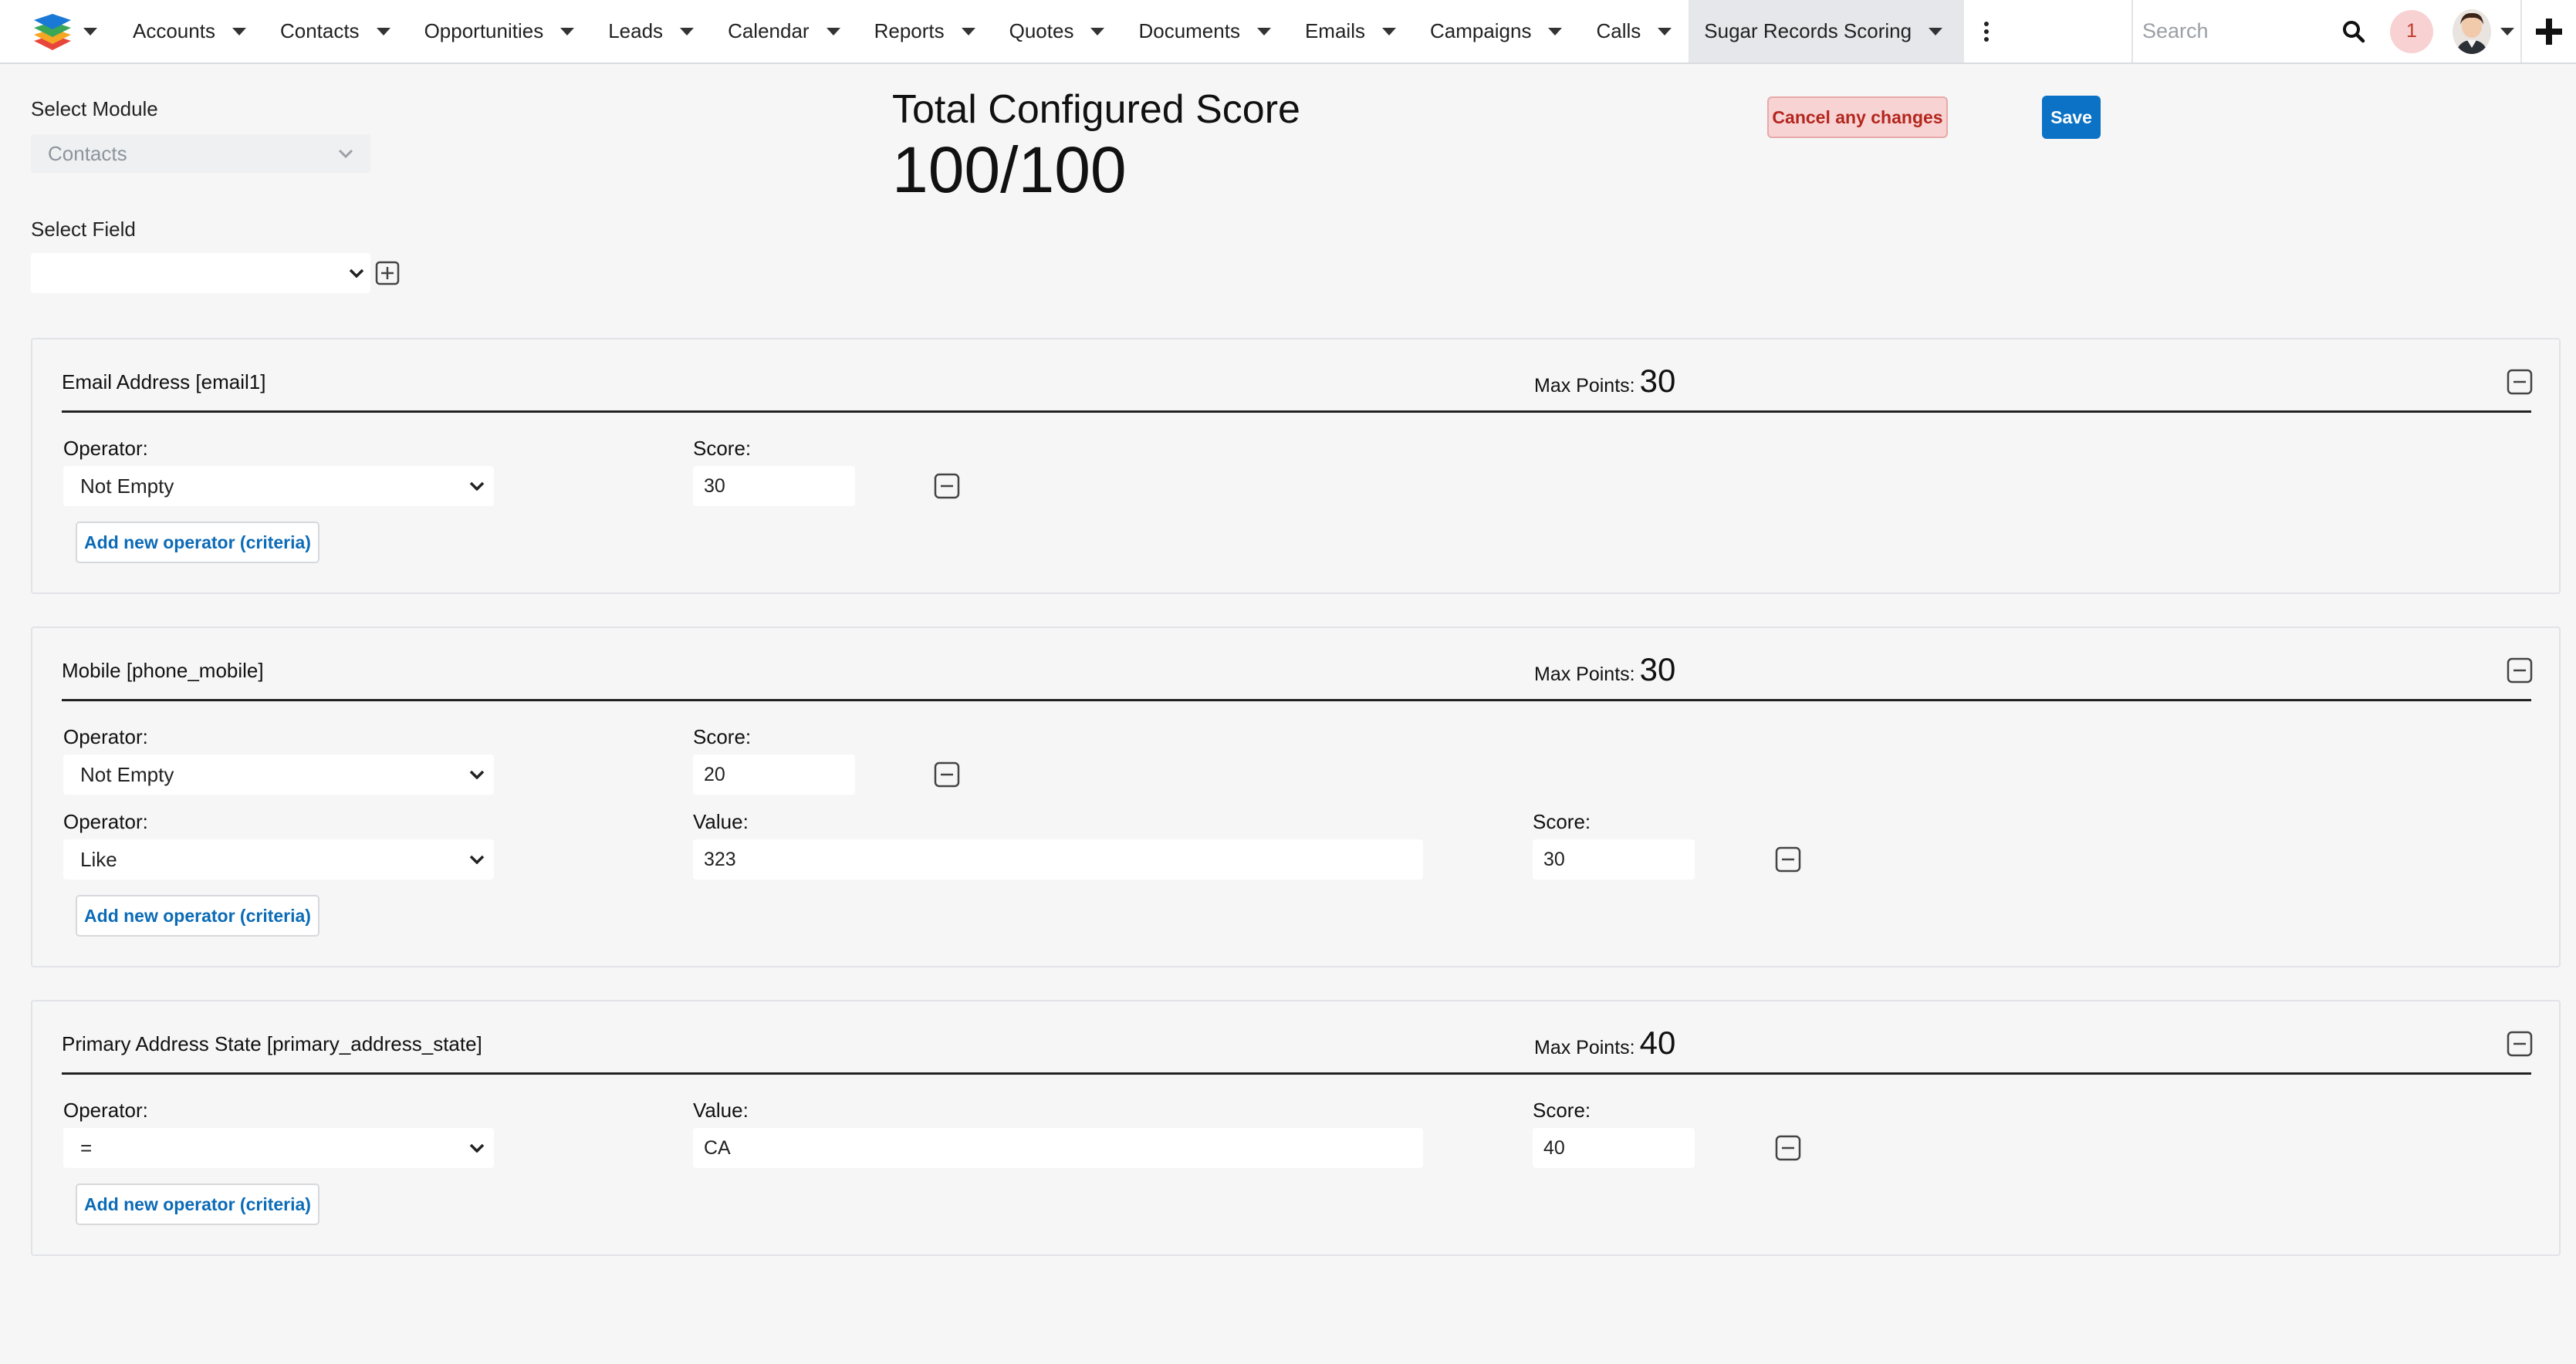 This screenshot has height=1364, width=2576. I want to click on notifications-button: 1, so click(2411, 31).